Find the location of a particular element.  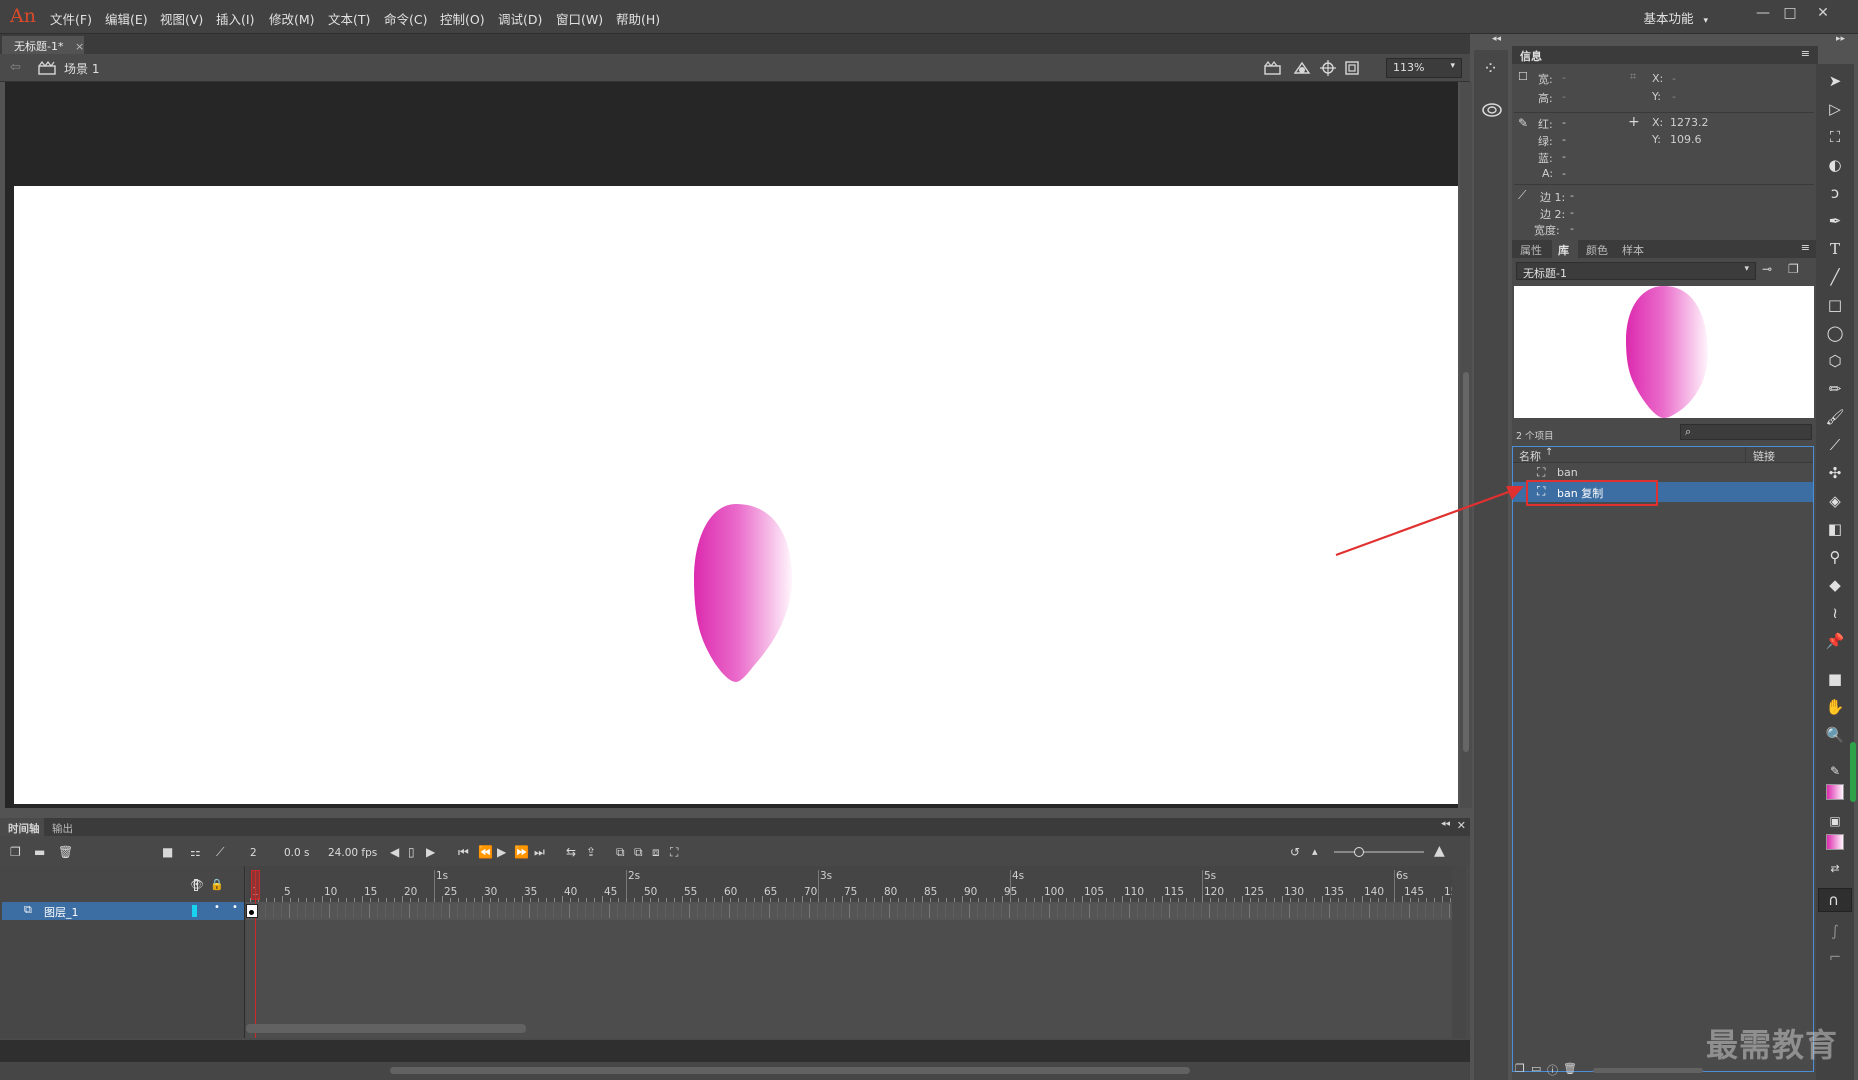

menu-window: 窗口(W) is located at coordinates (579, 18).